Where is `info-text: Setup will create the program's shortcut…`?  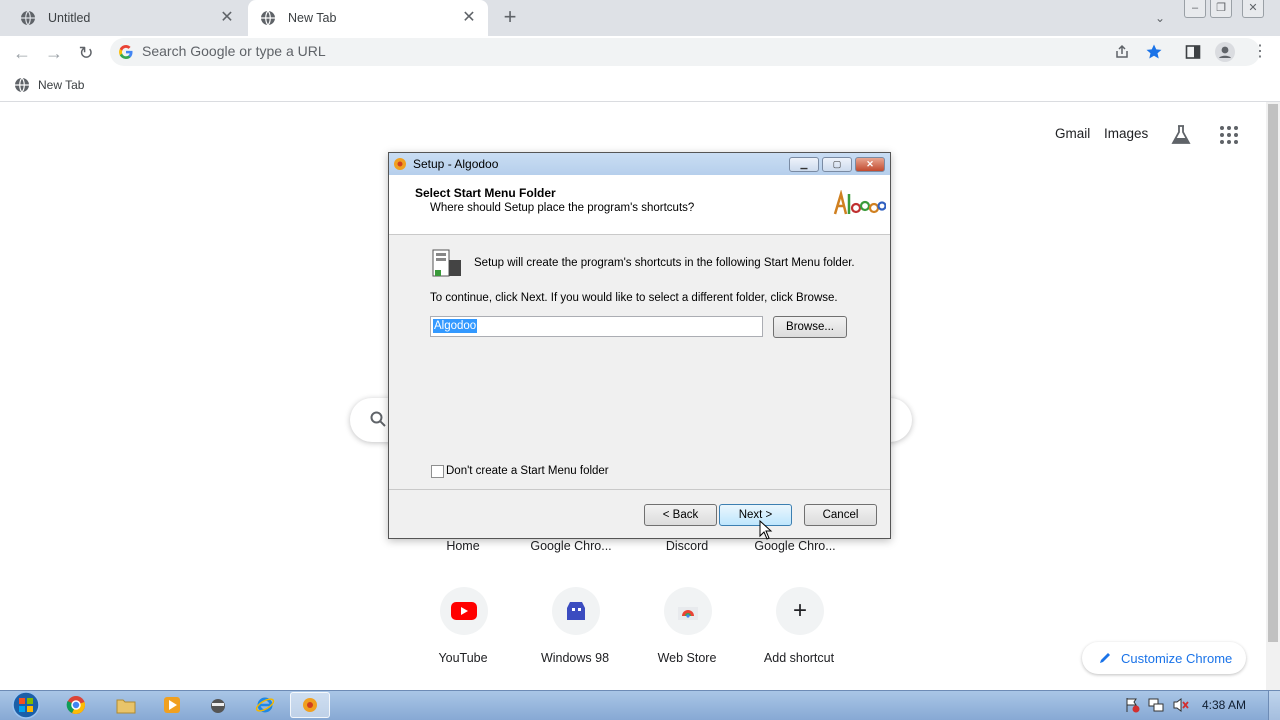
info-text: Setup will create the program's shortcut… is located at coordinates (664, 263).